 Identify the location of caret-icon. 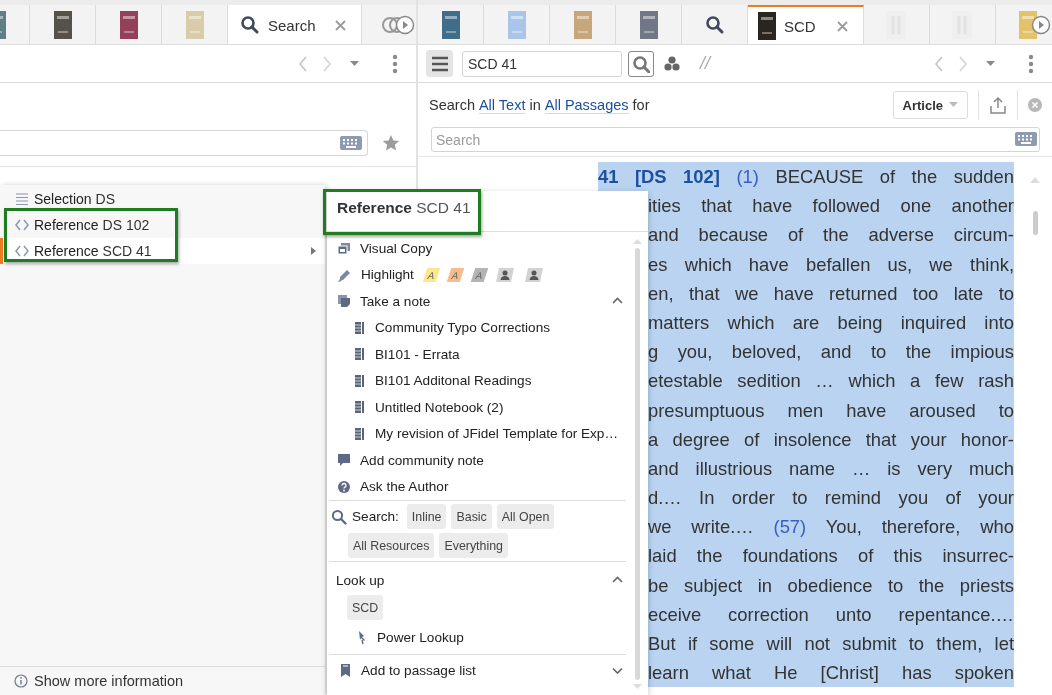
(953, 105).